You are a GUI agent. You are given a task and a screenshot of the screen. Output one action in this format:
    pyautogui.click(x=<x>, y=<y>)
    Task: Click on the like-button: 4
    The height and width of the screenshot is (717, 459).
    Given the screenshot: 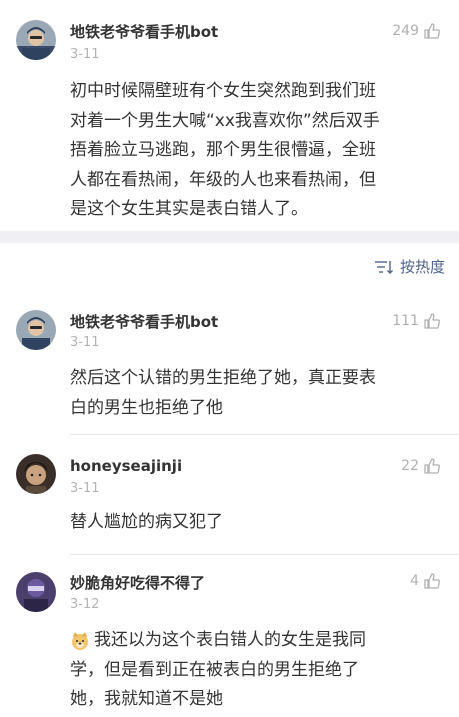 What is the action you would take?
    pyautogui.click(x=425, y=581)
    